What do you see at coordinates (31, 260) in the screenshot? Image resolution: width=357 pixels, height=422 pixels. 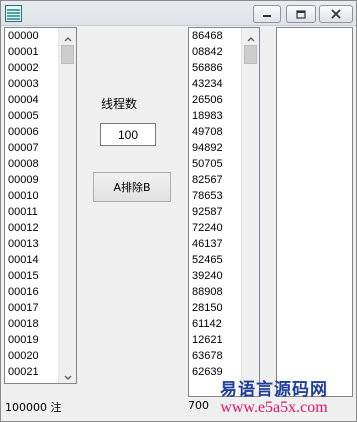 I see `list-item: 00014` at bounding box center [31, 260].